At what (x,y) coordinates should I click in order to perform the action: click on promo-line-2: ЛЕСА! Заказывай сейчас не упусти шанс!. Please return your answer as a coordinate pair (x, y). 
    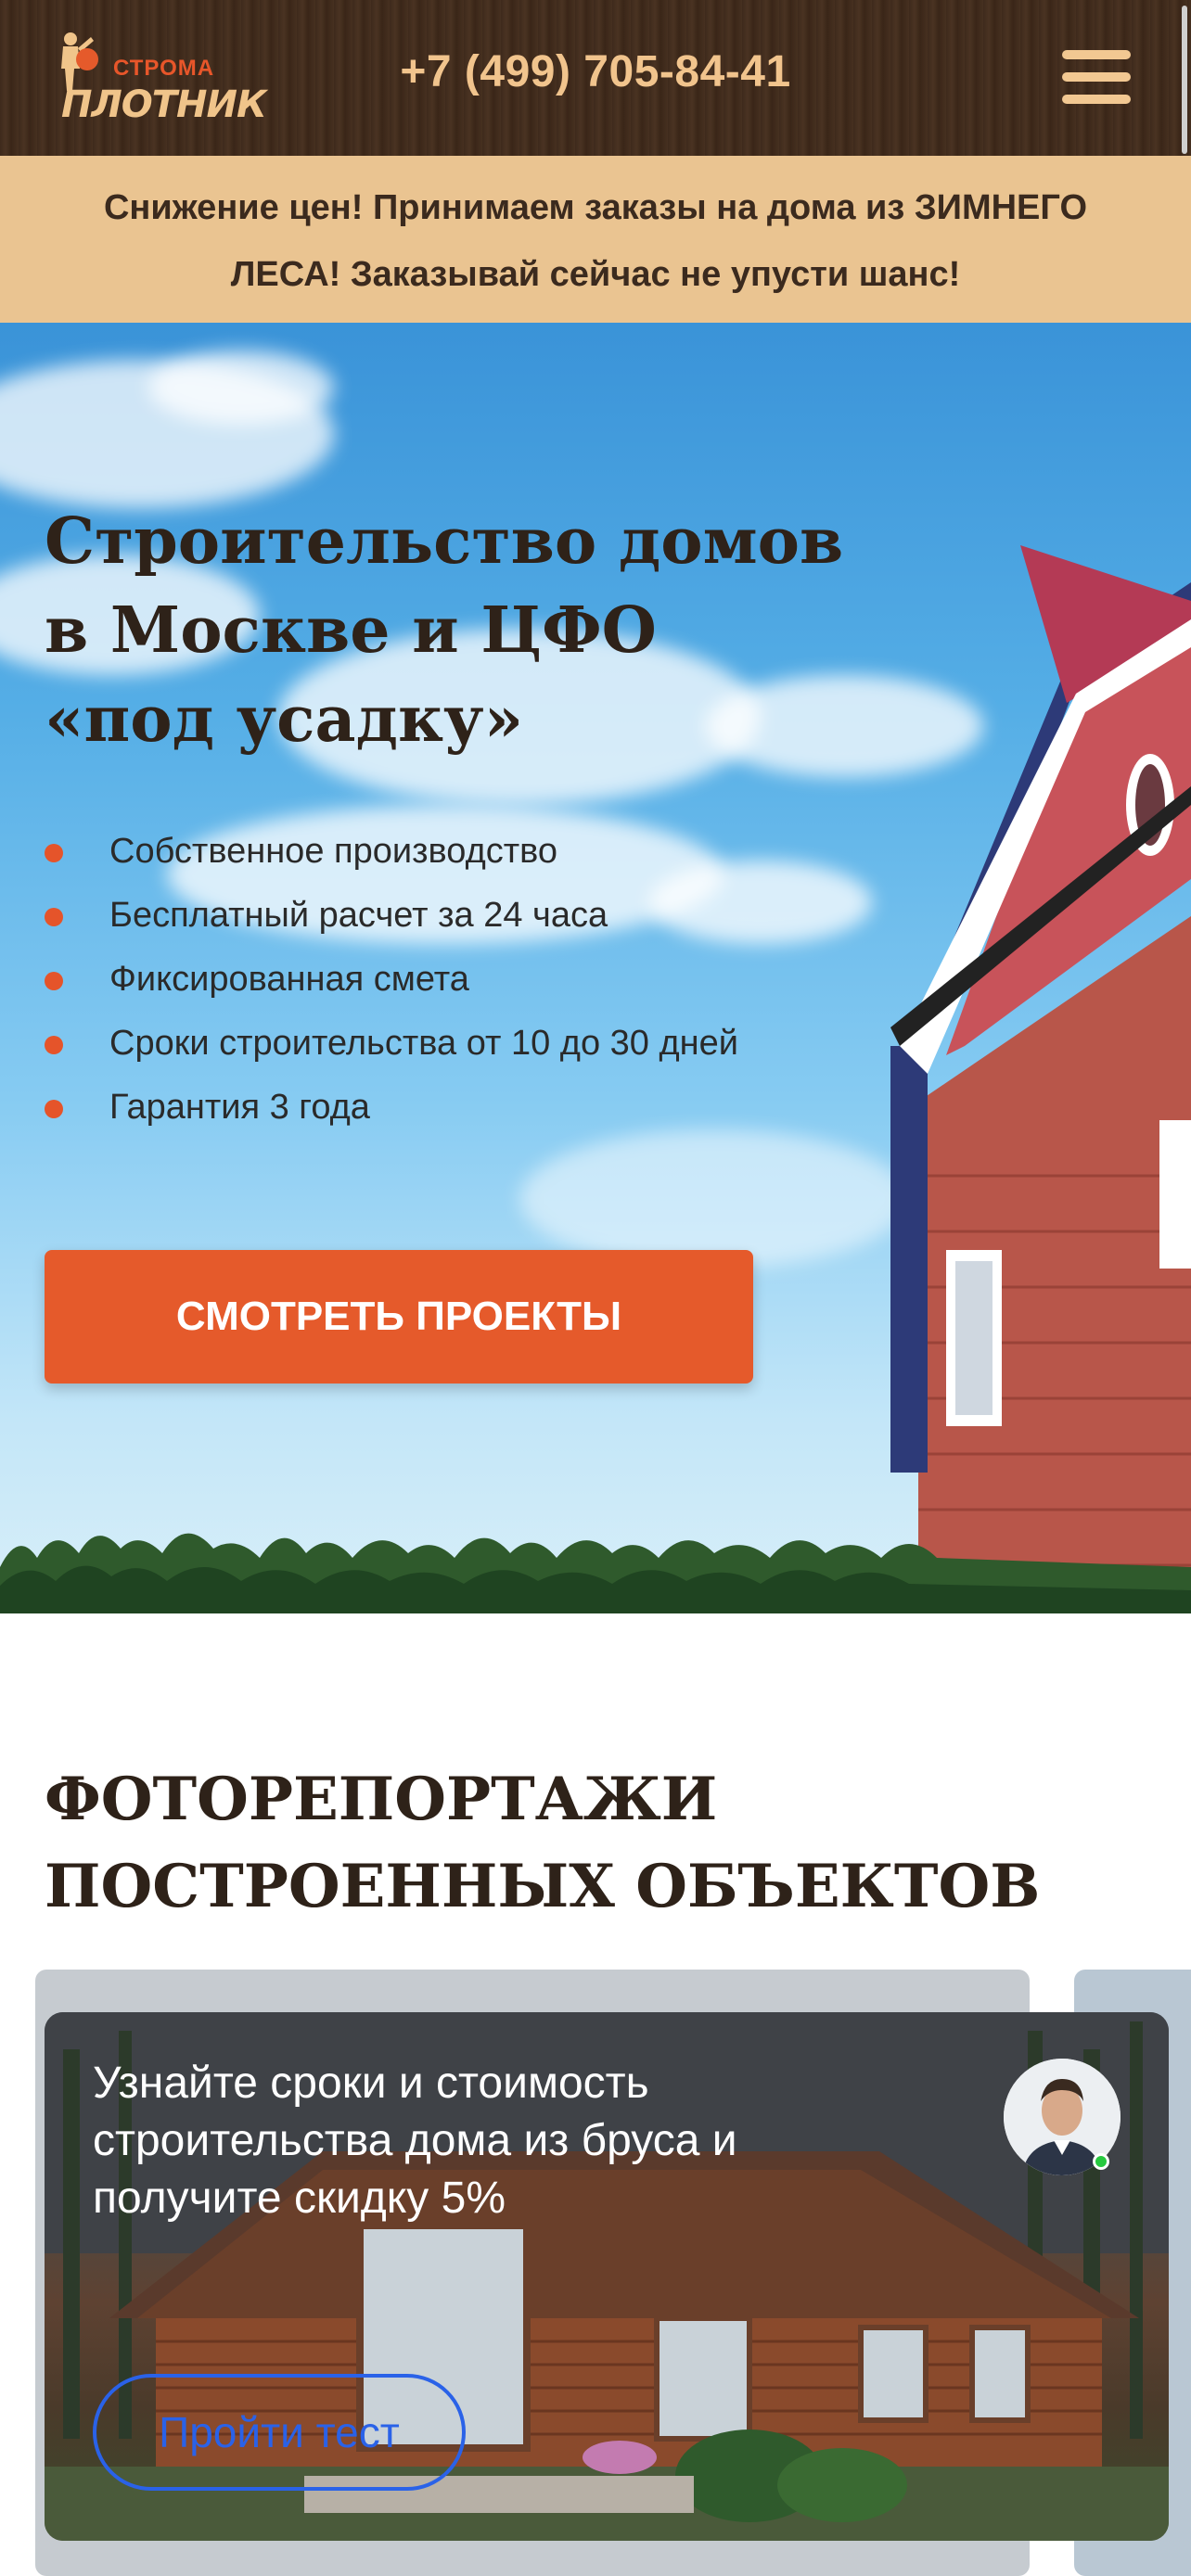
    Looking at the image, I should click on (595, 274).